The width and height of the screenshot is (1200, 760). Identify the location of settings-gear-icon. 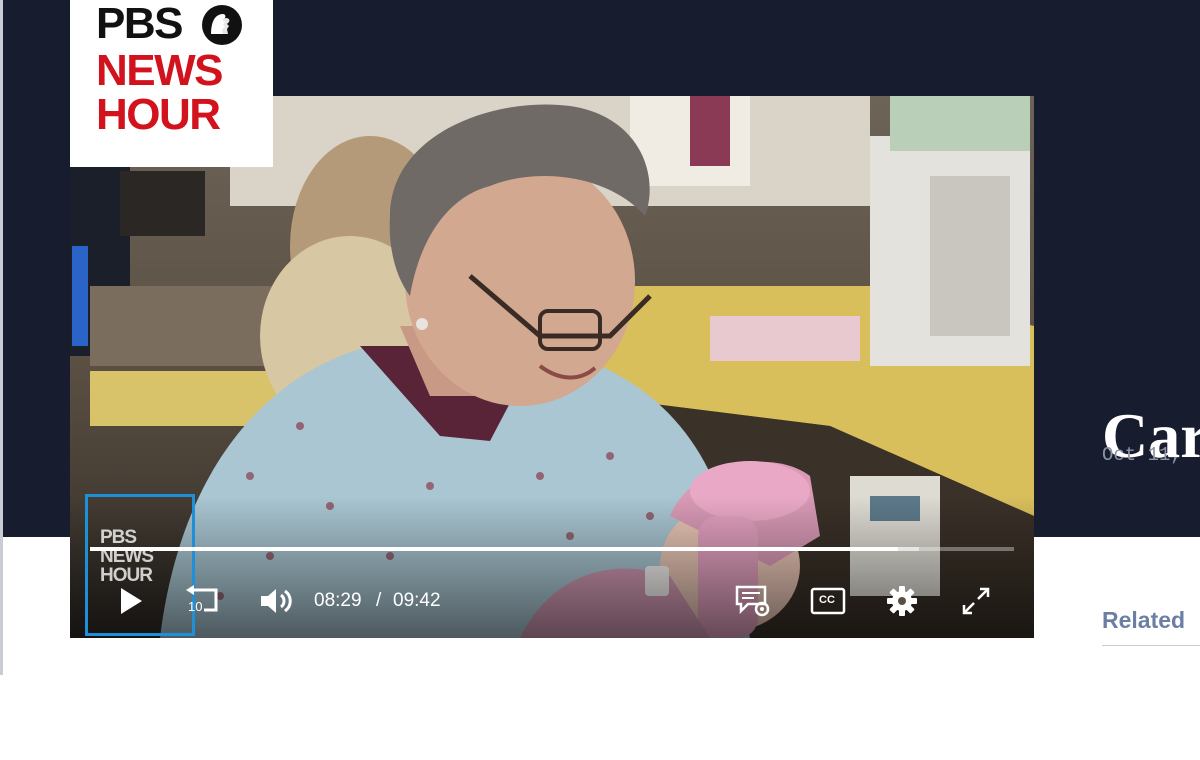
(902, 601).